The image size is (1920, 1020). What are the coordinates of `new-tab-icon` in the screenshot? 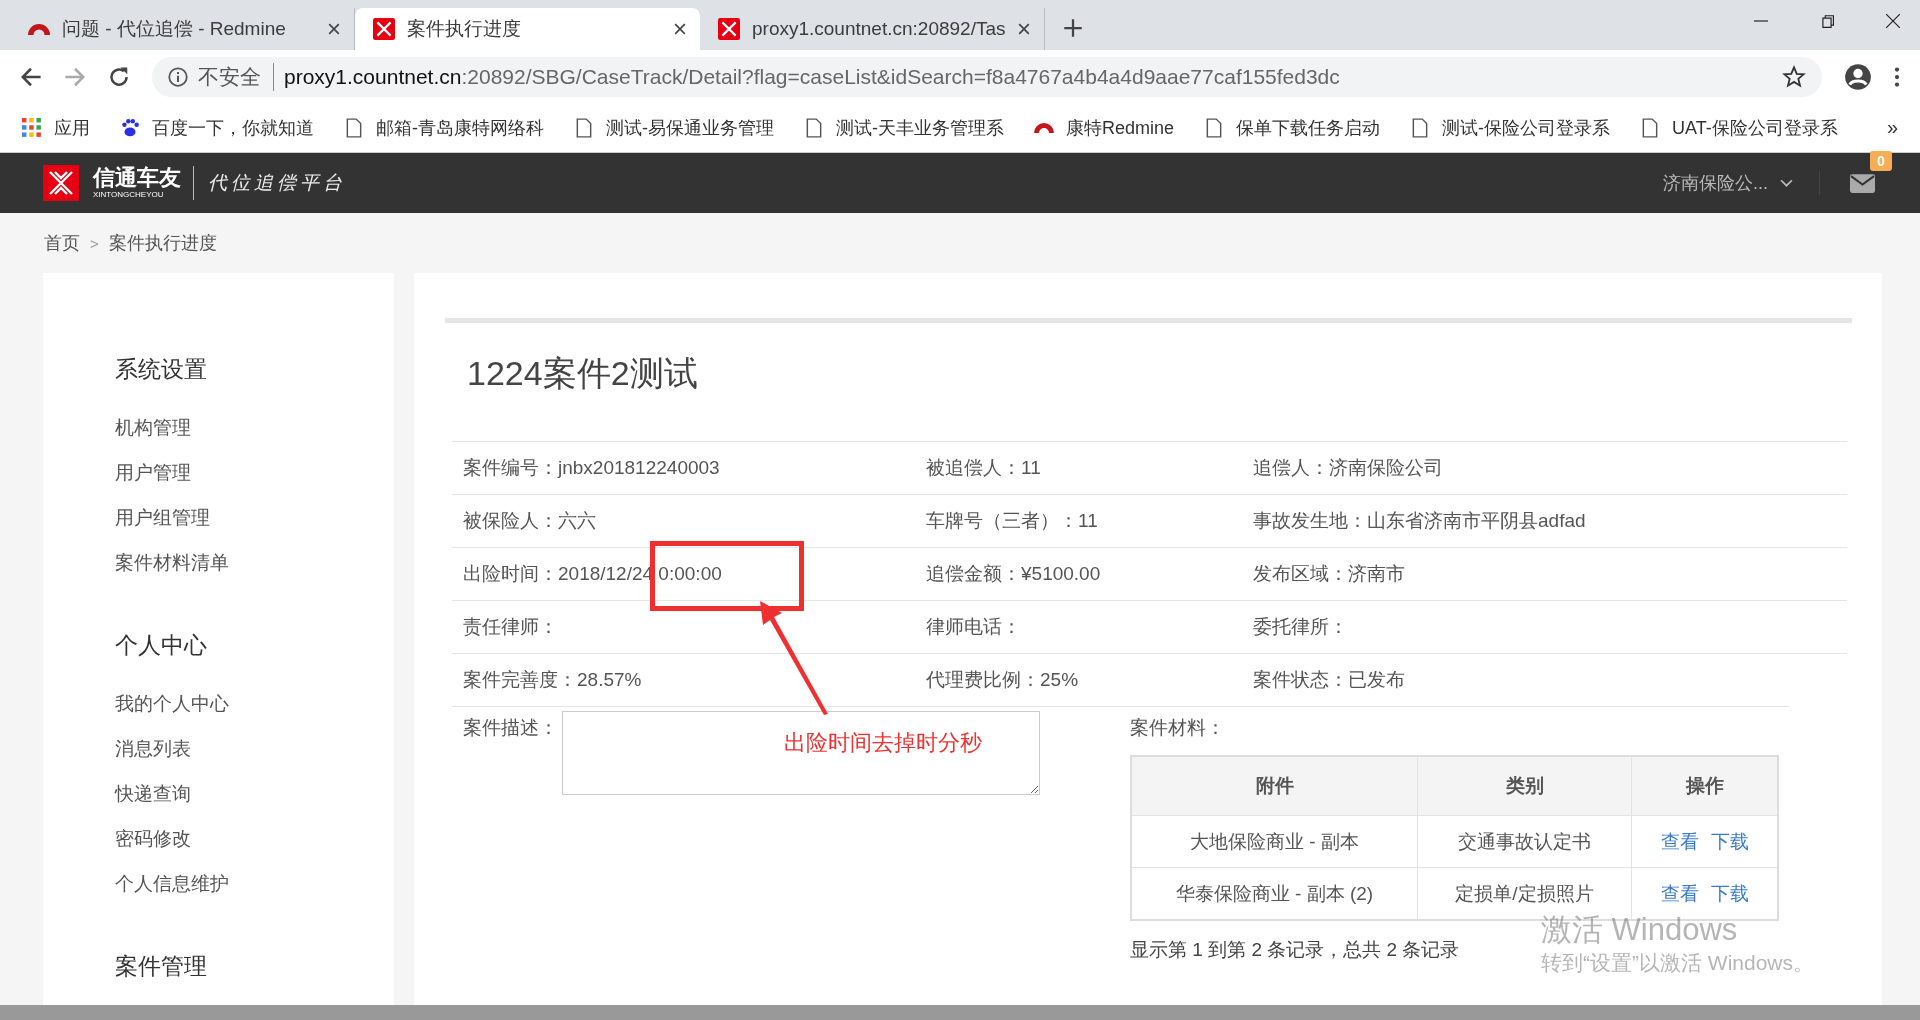 It's located at (1073, 28).